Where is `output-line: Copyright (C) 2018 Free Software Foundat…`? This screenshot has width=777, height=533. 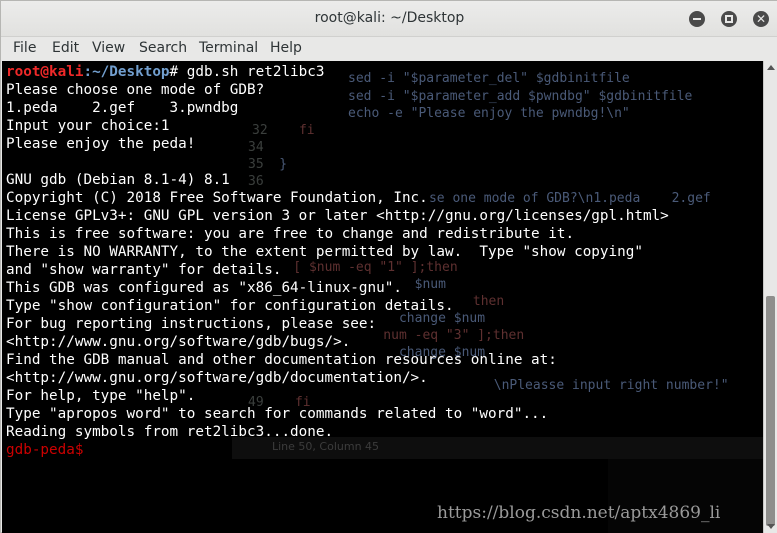 output-line: Copyright (C) 2018 Free Software Foundat… is located at coordinates (217, 198).